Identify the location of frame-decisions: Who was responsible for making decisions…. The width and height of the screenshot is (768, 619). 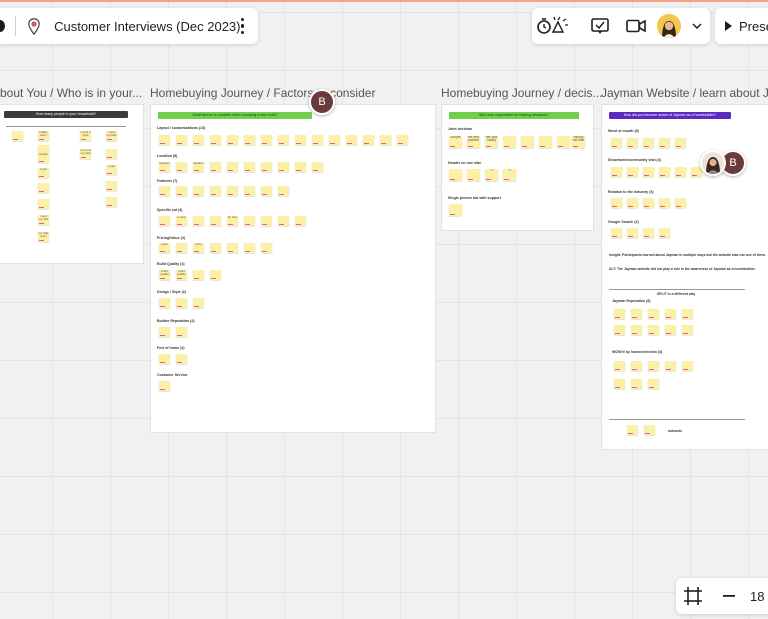
(517, 167).